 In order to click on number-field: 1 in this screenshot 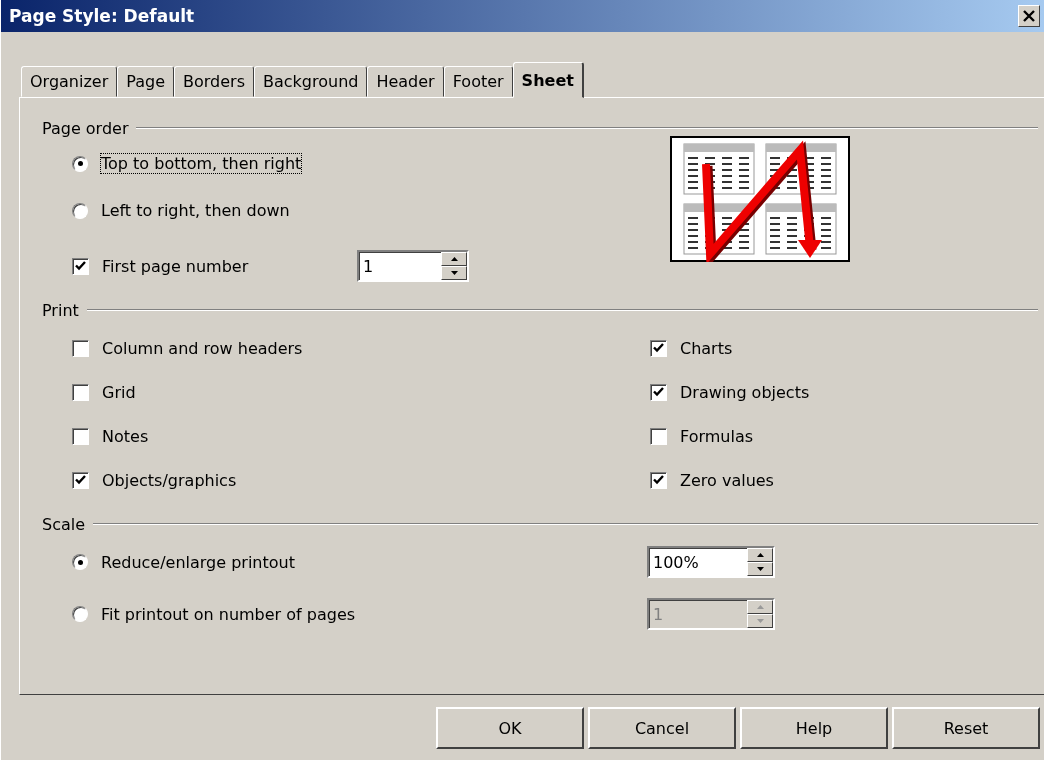, I will do `click(413, 266)`.